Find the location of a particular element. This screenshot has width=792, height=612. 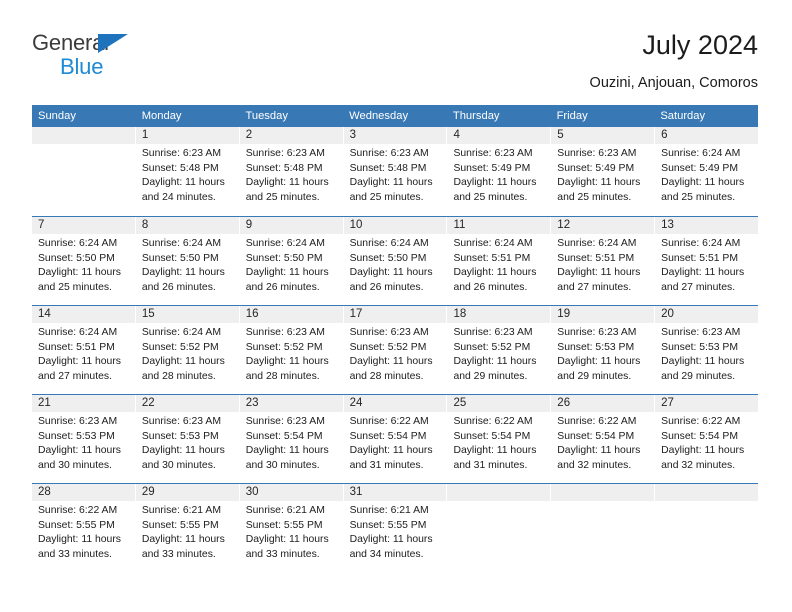

general-blue-logo: General Blue is located at coordinates (80, 55).